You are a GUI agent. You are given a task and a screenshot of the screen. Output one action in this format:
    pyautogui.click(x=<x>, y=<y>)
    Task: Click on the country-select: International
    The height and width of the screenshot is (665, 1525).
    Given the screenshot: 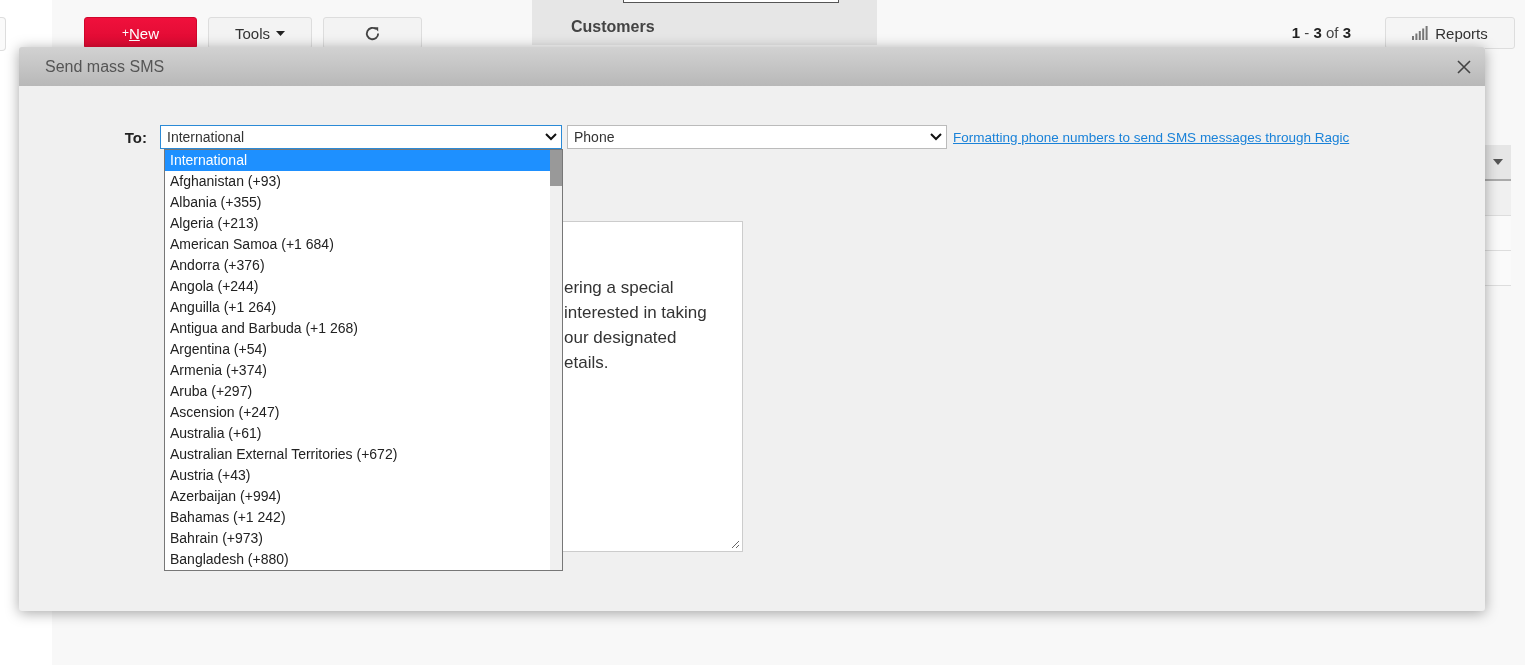 What is the action you would take?
    pyautogui.click(x=361, y=137)
    